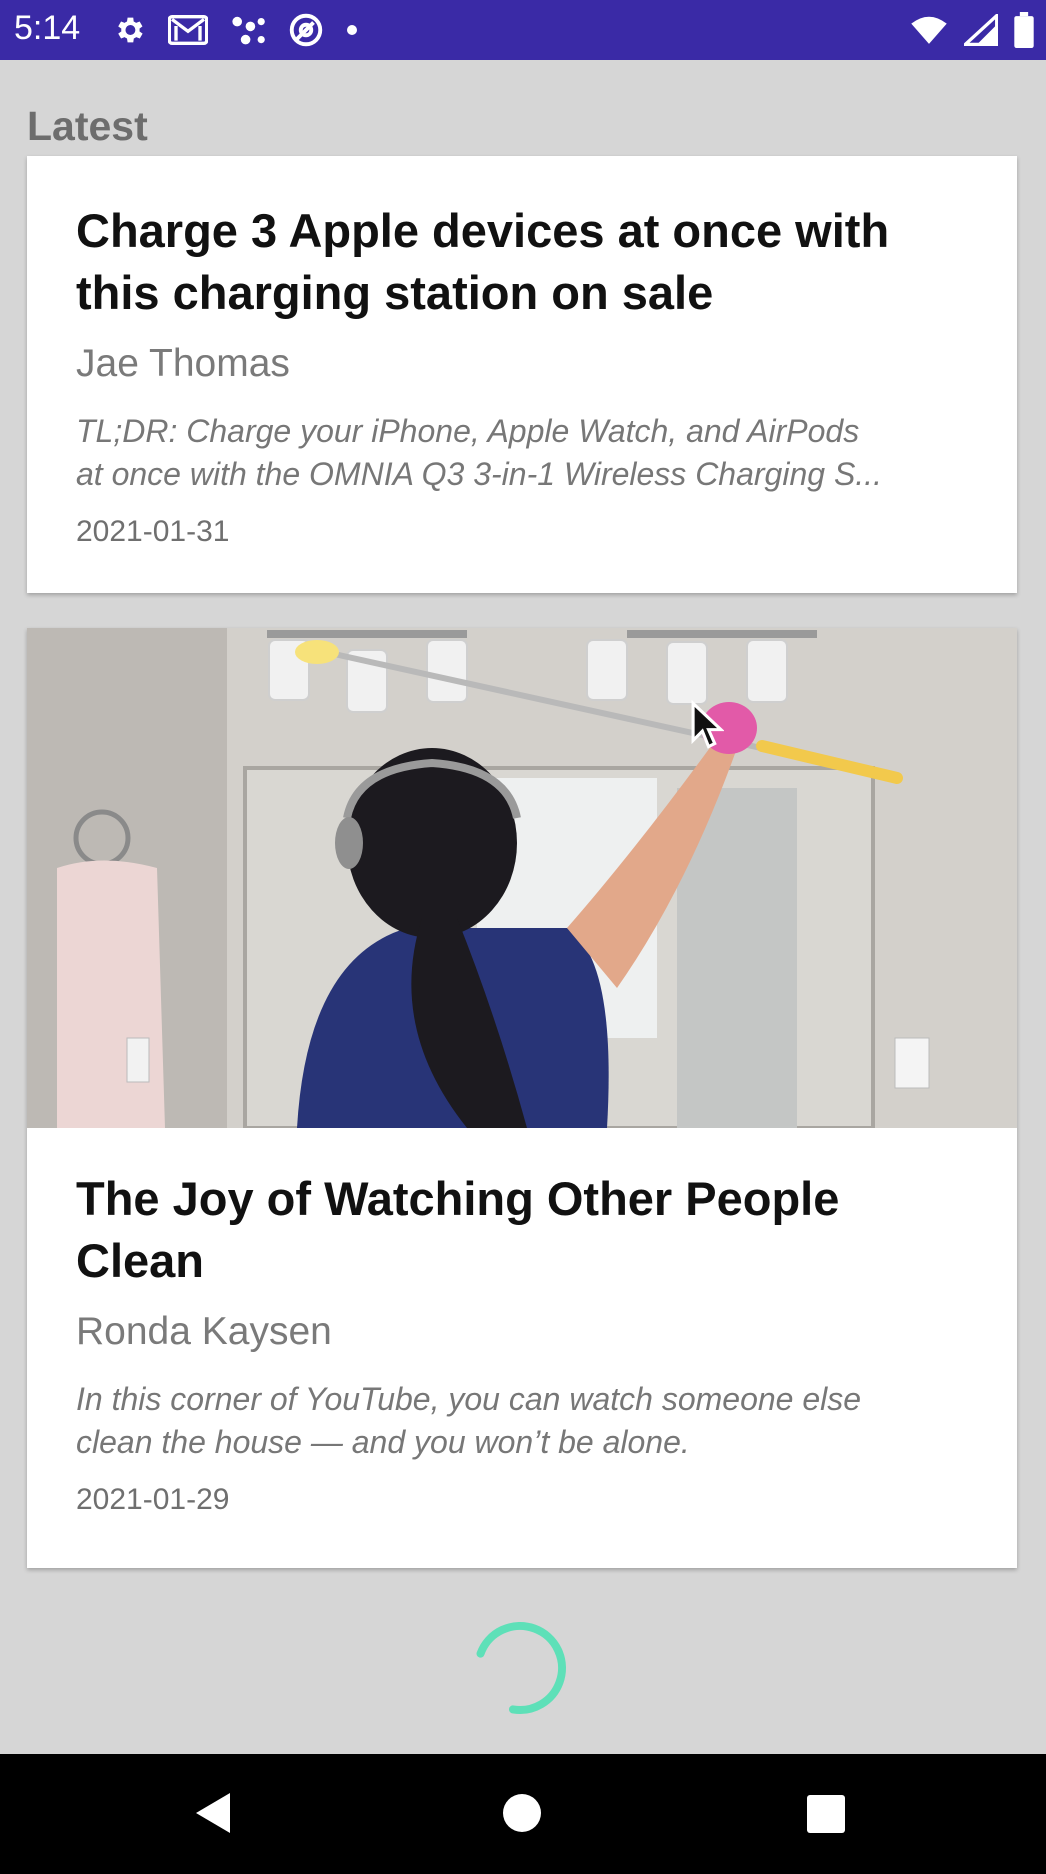  What do you see at coordinates (929, 30) in the screenshot?
I see `wifi-icon` at bounding box center [929, 30].